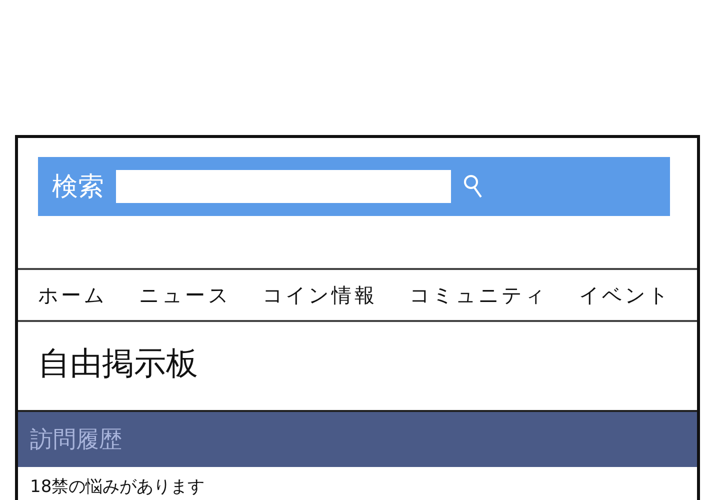  Describe the element at coordinates (76, 440) in the screenshot. I see `history-heading: 訪問履歴` at that location.